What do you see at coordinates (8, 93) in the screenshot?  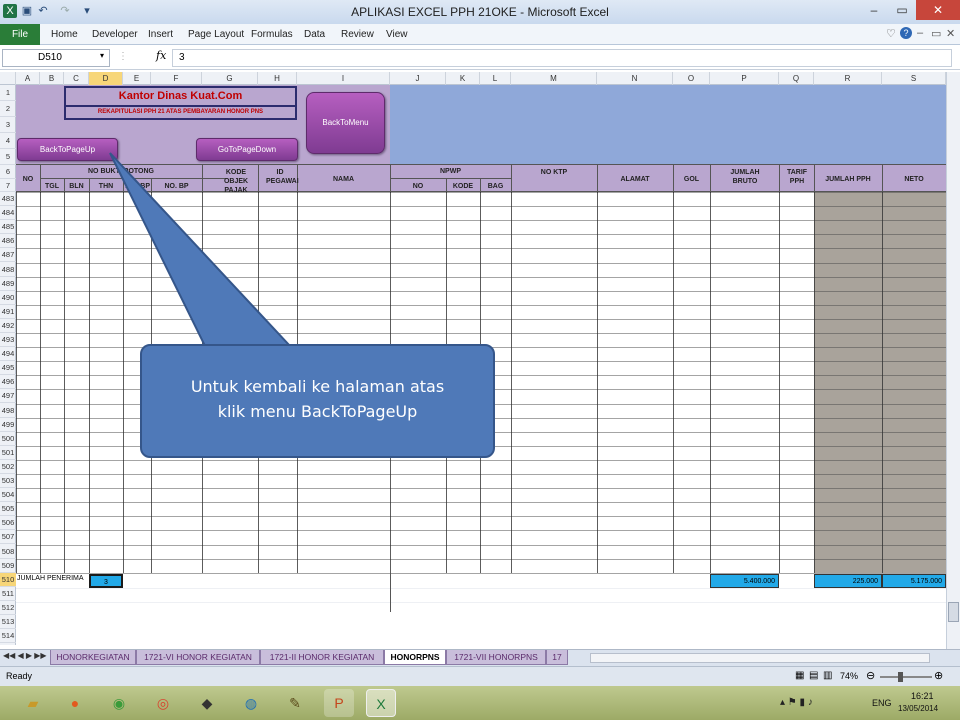 I see `row-header-1: 1` at bounding box center [8, 93].